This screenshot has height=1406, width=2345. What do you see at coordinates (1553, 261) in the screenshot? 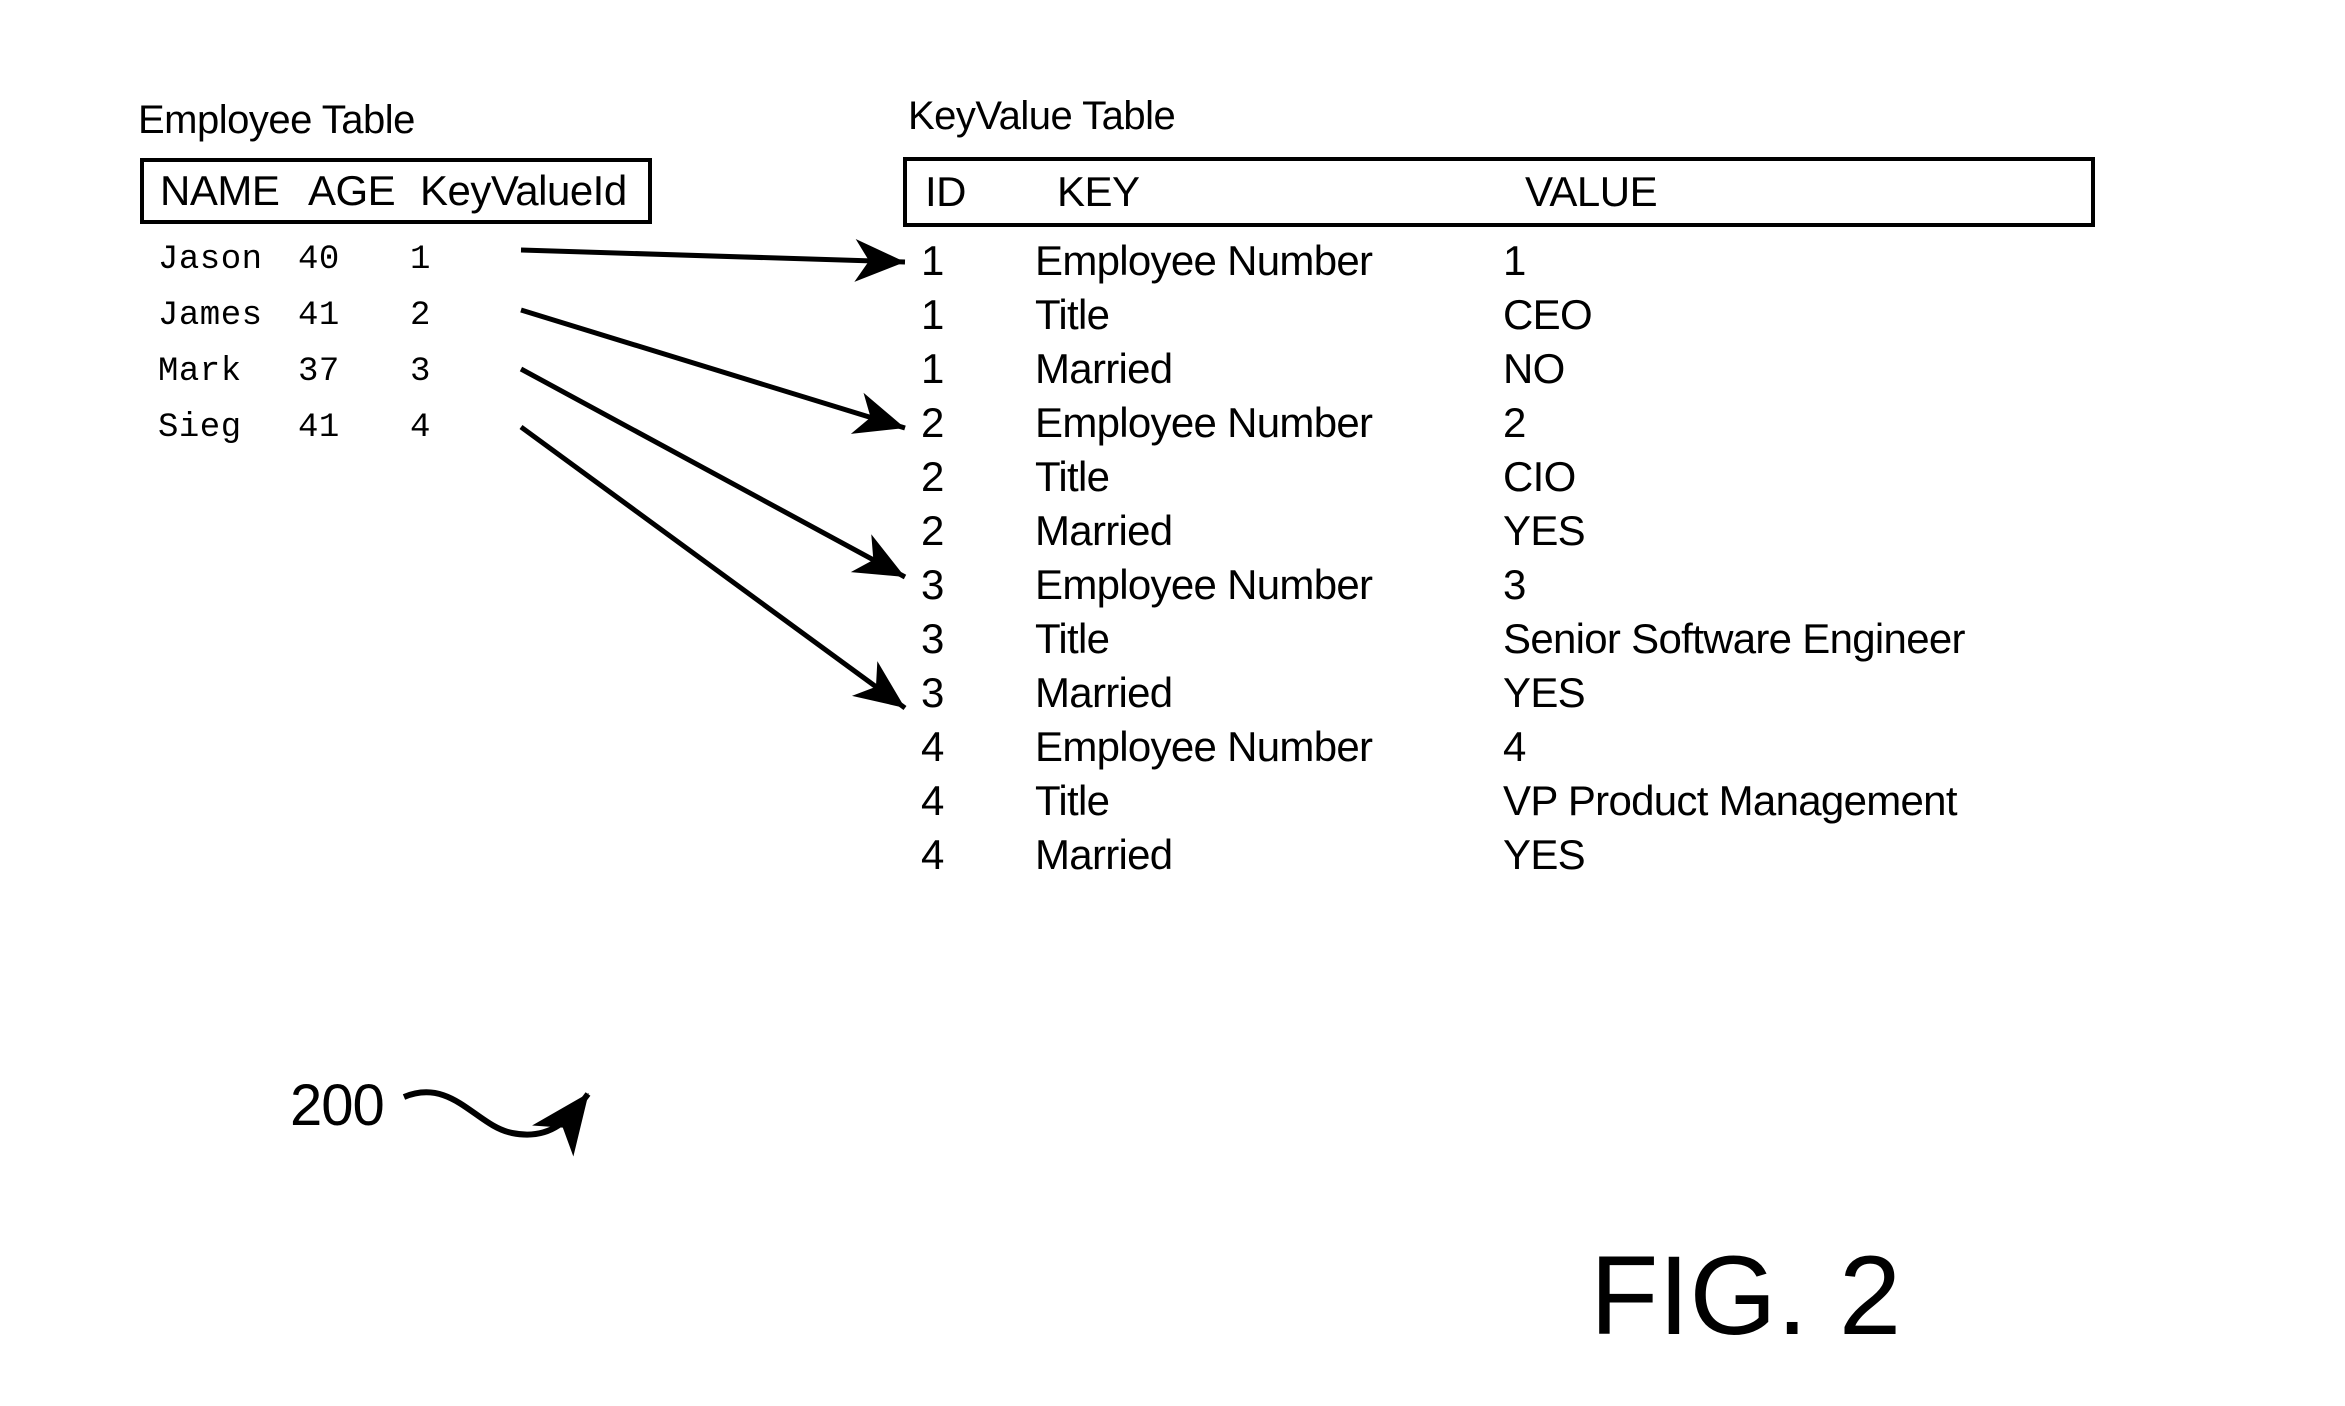
I see `table-row: 1 Employee Number 1` at bounding box center [1553, 261].